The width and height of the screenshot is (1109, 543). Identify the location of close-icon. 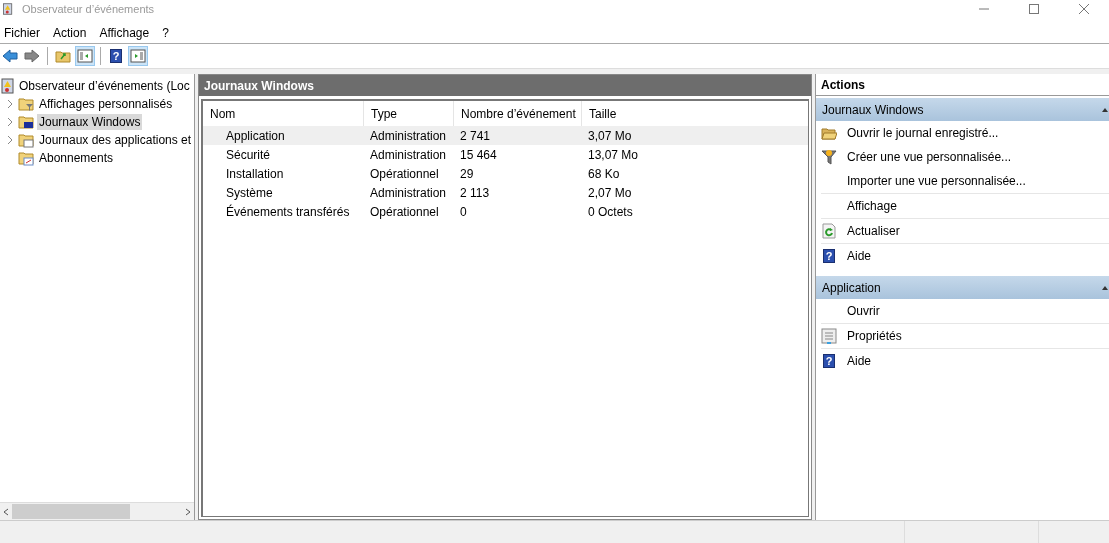
(1084, 9).